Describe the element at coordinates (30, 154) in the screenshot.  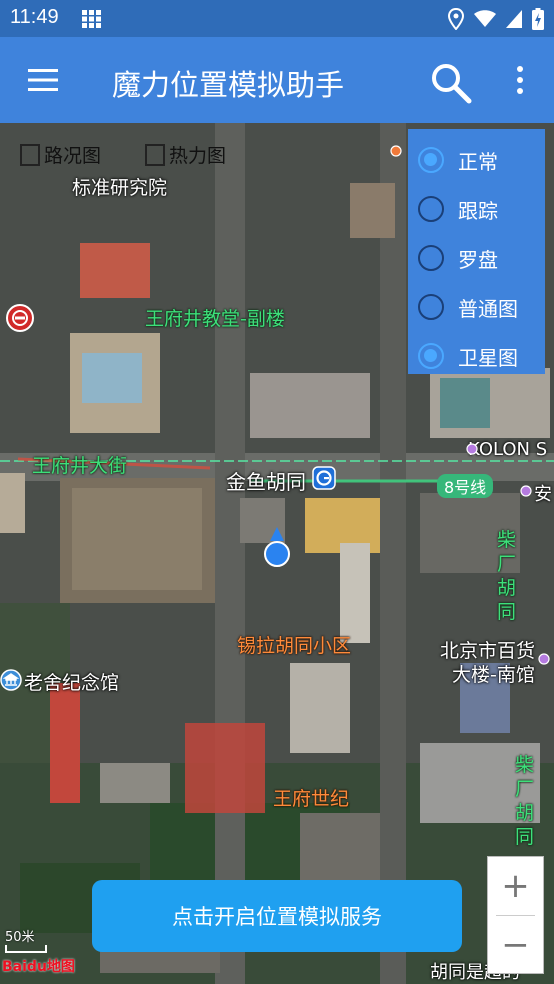
I see `traffic-layer-checkbox` at that location.